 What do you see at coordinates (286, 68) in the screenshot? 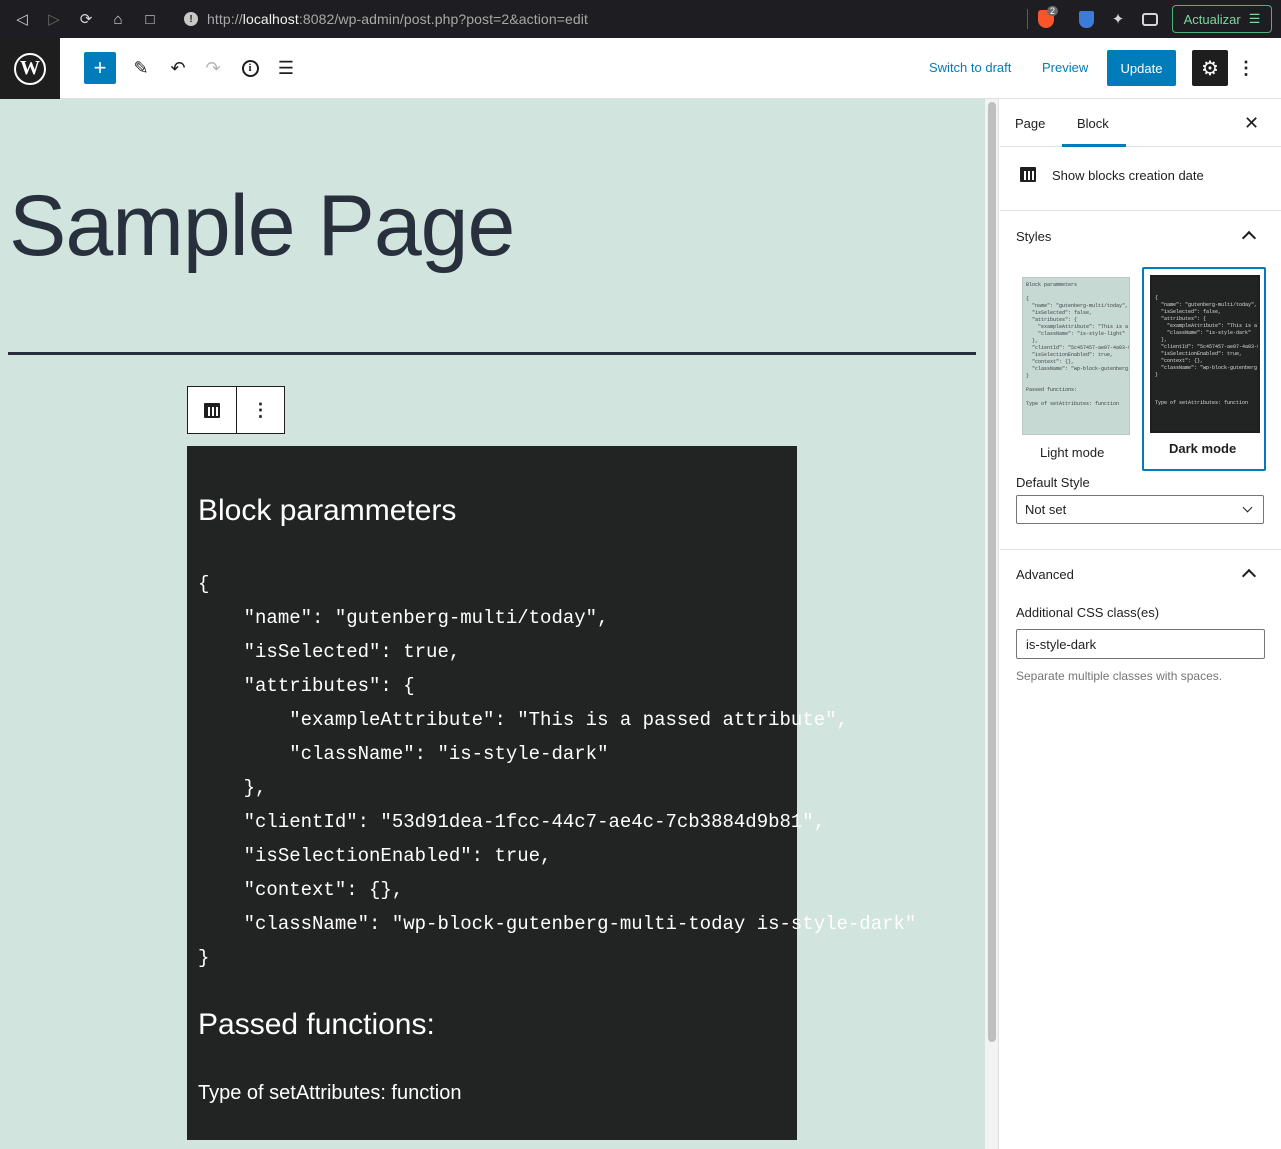
I see `list-view-icon: ☰` at bounding box center [286, 68].